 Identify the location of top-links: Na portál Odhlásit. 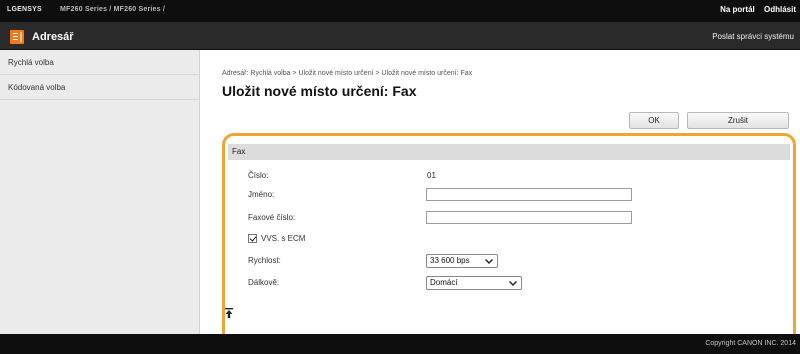
(754, 9).